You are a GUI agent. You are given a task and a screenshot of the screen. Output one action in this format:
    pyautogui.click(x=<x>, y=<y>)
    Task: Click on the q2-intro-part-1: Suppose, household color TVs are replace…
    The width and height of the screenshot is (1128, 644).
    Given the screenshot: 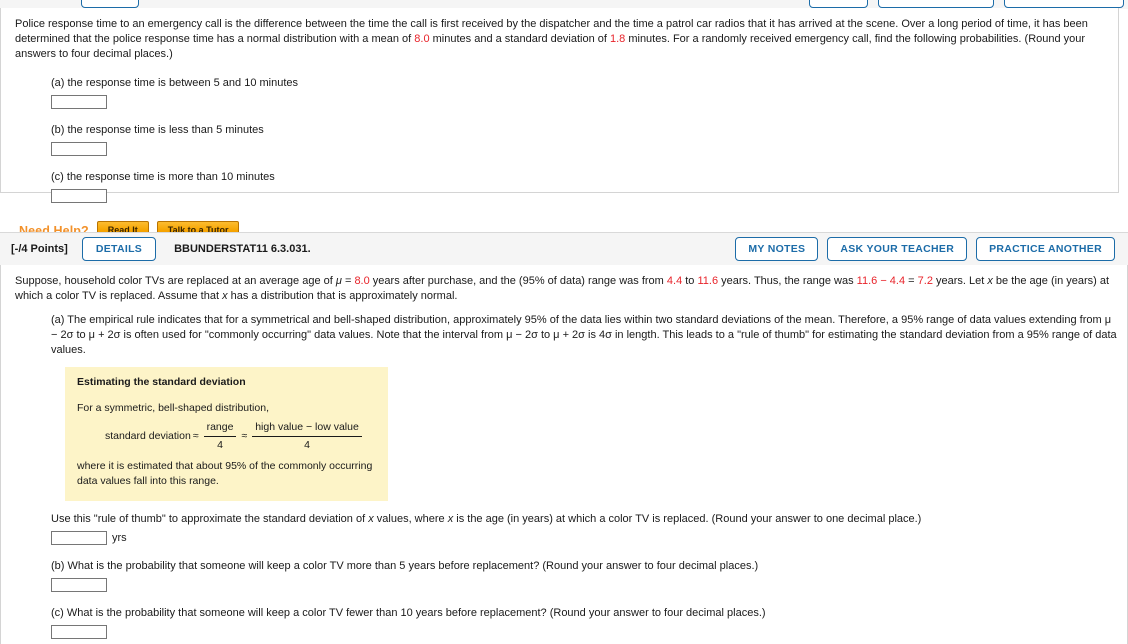 What is the action you would take?
    pyautogui.click(x=175, y=281)
    